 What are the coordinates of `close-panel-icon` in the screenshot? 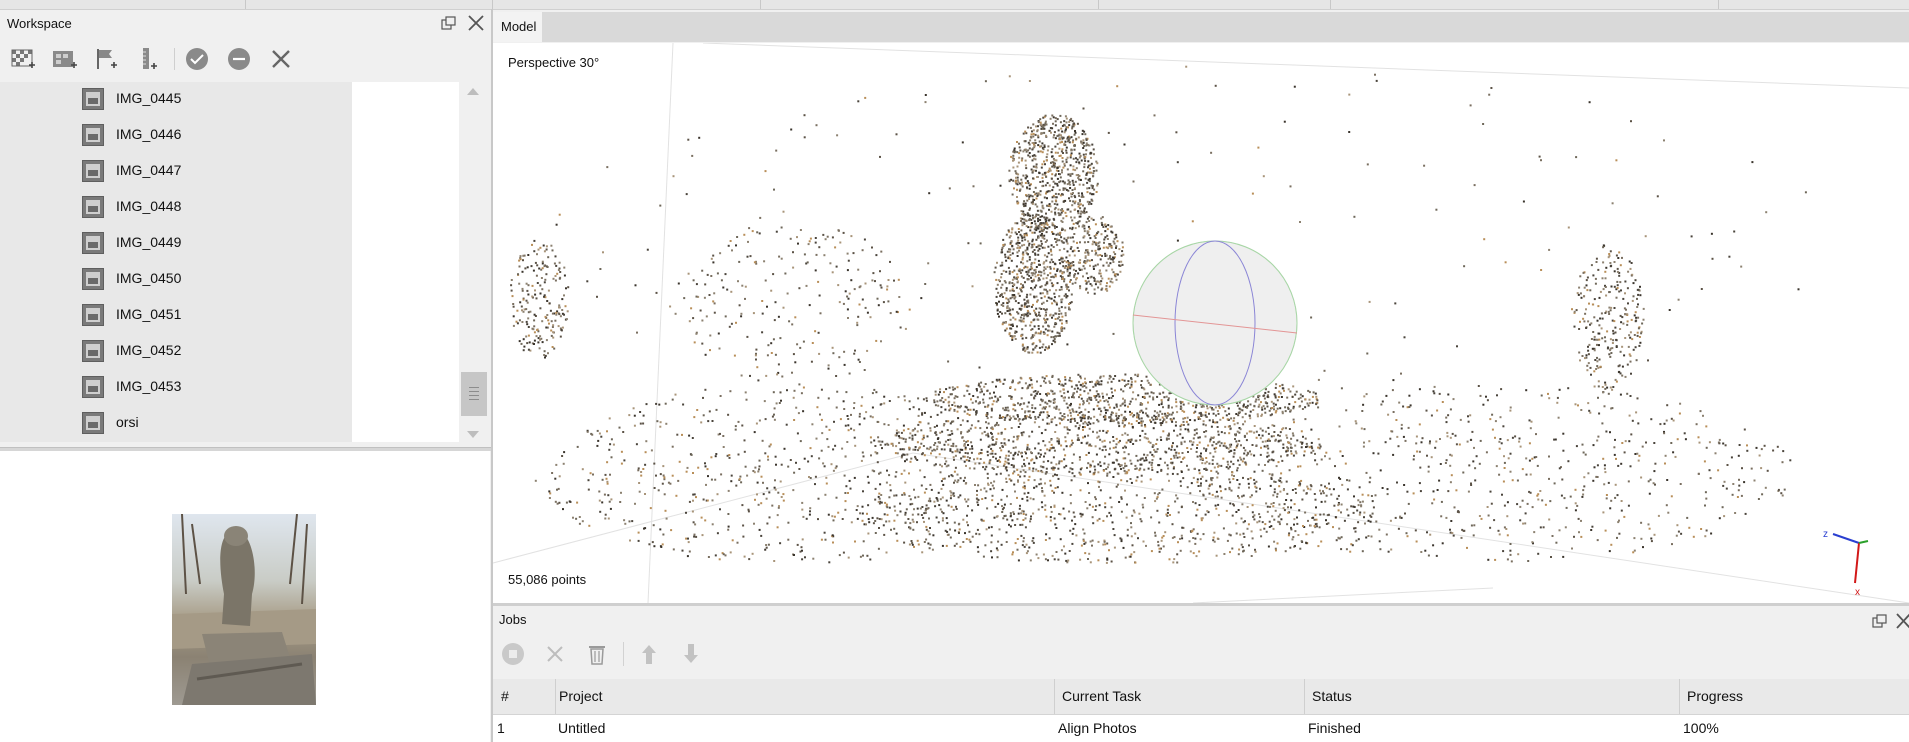 It's located at (475, 22).